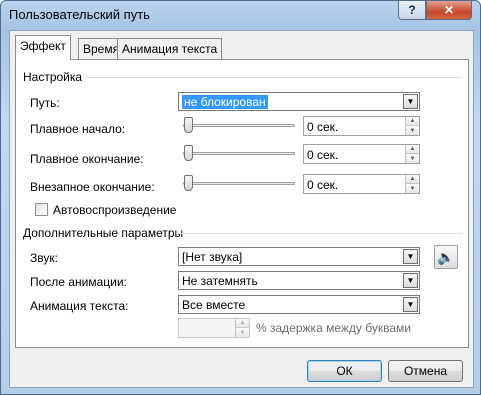  I want to click on settings-divider, so click(274, 77).